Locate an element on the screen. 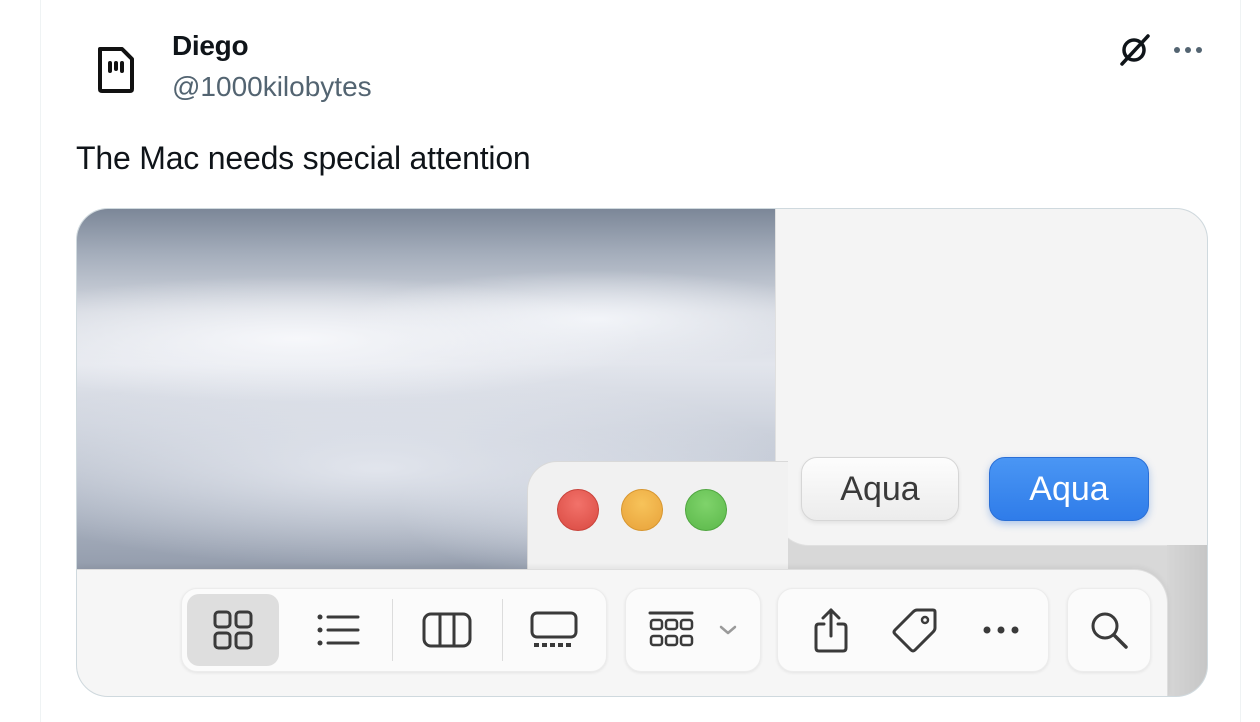 The image size is (1260, 722). share-icon is located at coordinates (831, 630).